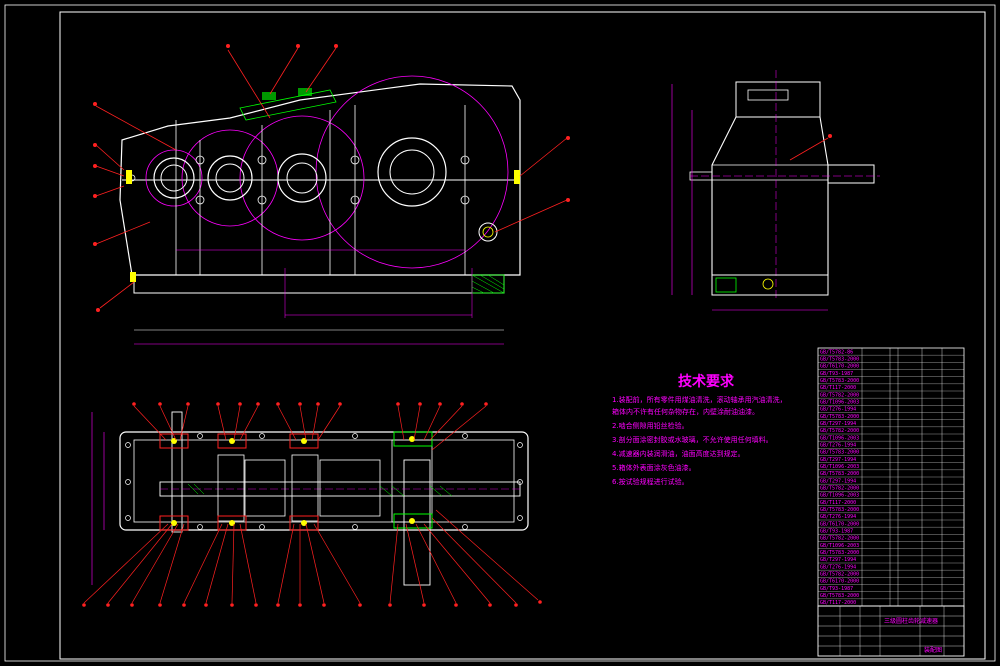 The width and height of the screenshot is (1000, 666). Describe the element at coordinates (699, 399) in the screenshot. I see `tech-line: 1.装配前，所有零件用煤油清洗，滚动轴承用汽油清洗，` at that location.